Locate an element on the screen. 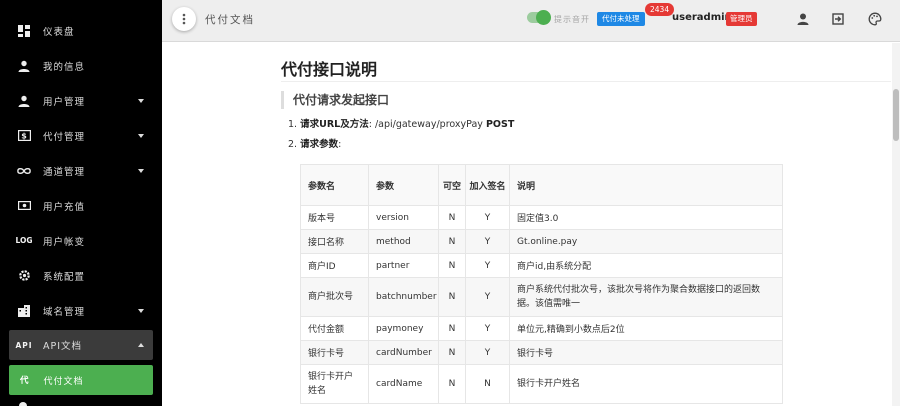 The image size is (900, 406). sidebar-item-label: 我的信息 is located at coordinates (64, 67).